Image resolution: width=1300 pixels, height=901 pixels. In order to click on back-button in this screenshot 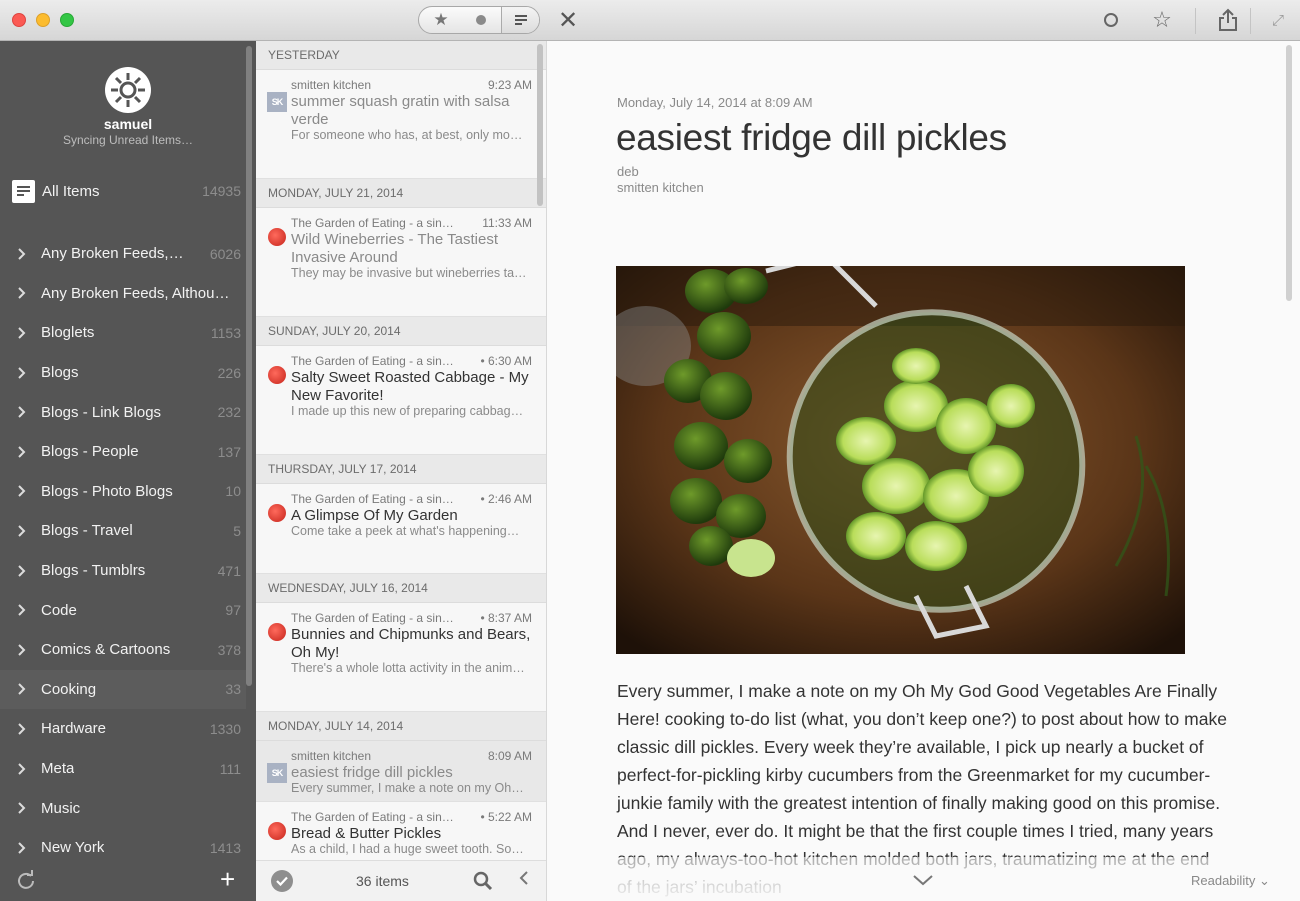, I will do `click(524, 880)`.